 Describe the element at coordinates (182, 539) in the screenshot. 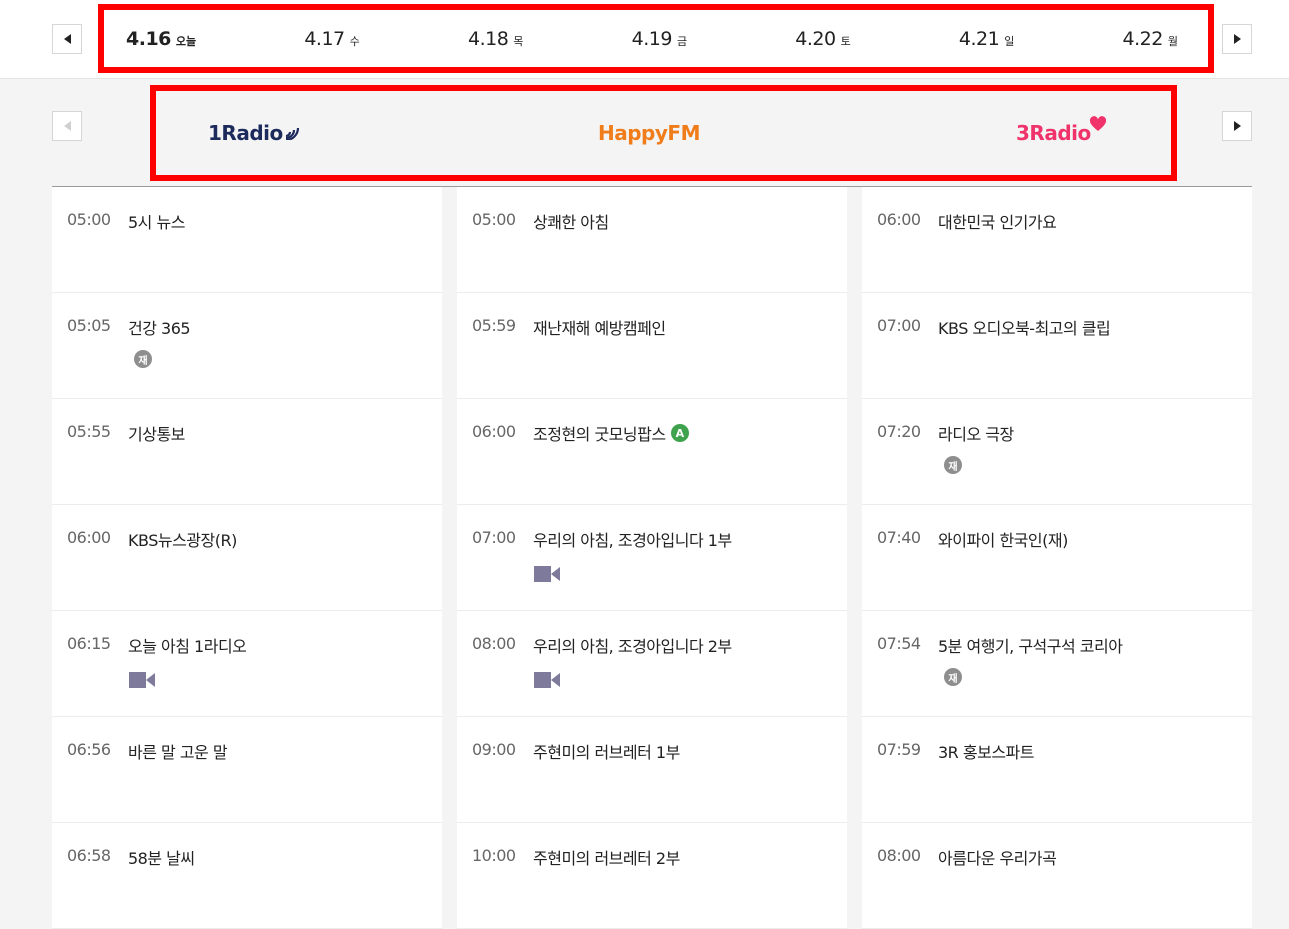

I see `program-title: KBS뉴스광장(R)` at that location.